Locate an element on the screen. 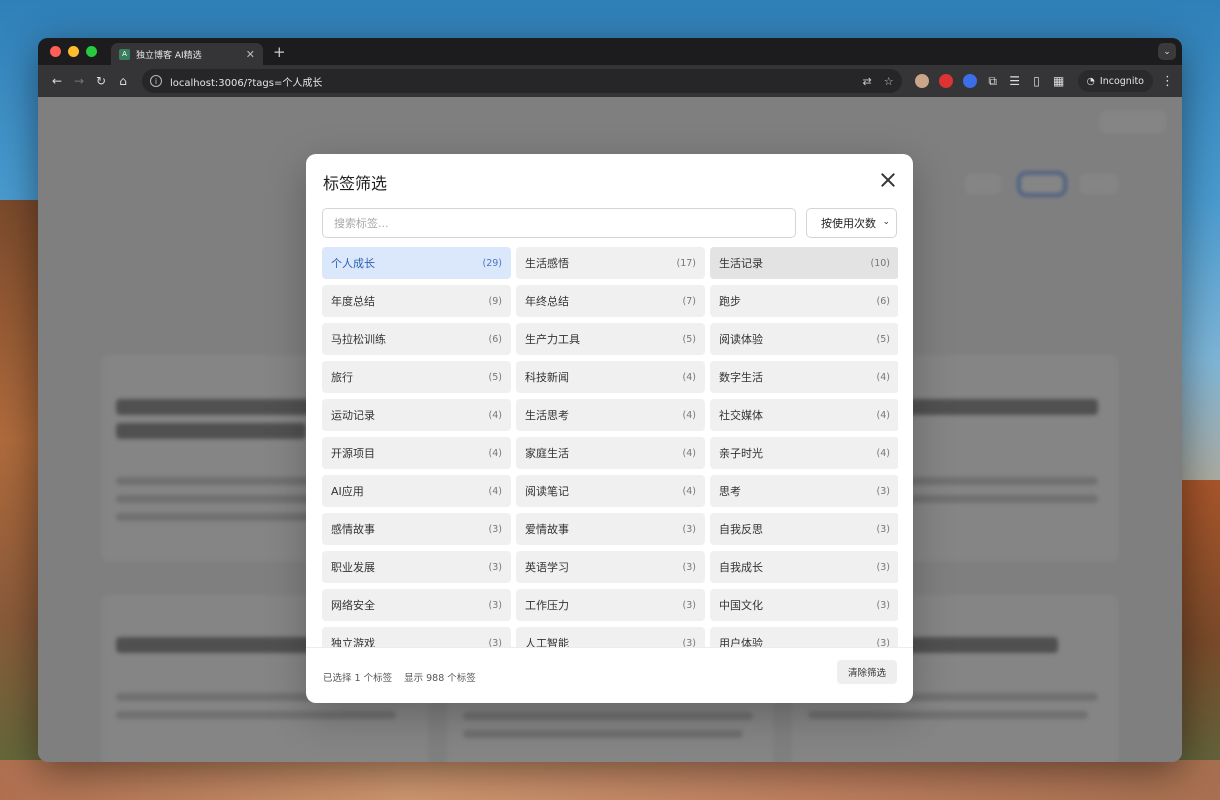 The height and width of the screenshot is (800, 1220). tag-item: 生活感悟 (17) is located at coordinates (610, 263).